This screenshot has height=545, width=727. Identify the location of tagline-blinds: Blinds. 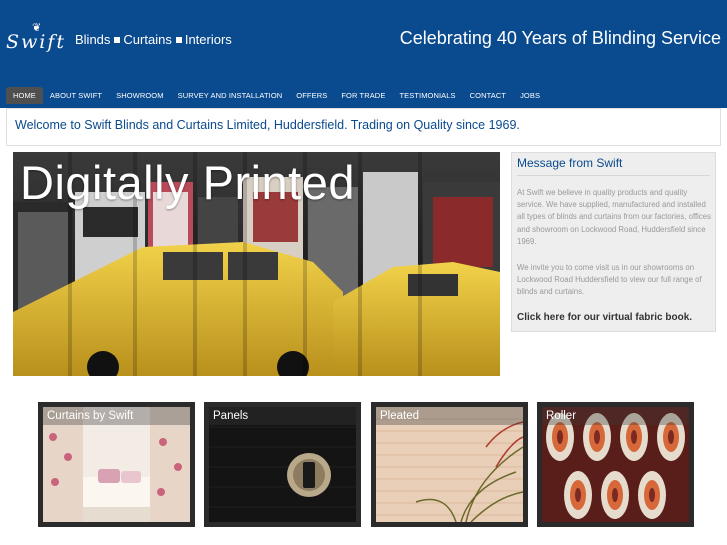
(93, 39).